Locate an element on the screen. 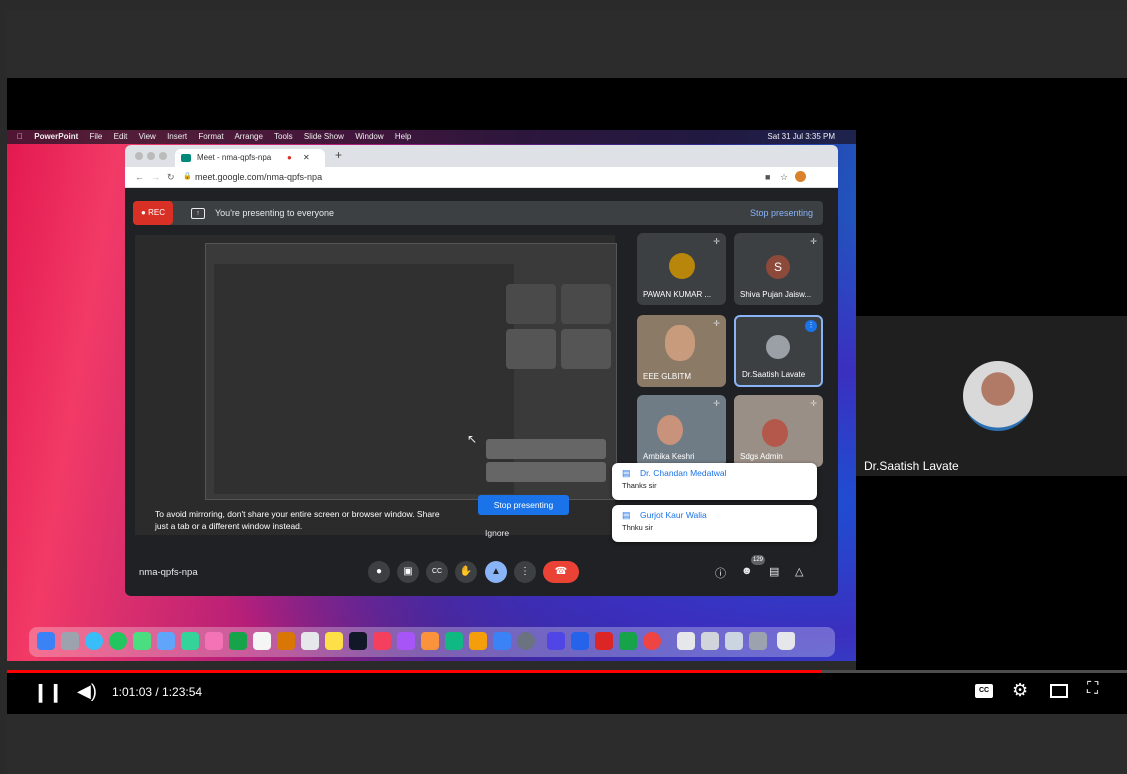 This screenshot has width=1127, height=774. stop-presenting-button: Stop presenting is located at coordinates (523, 505).